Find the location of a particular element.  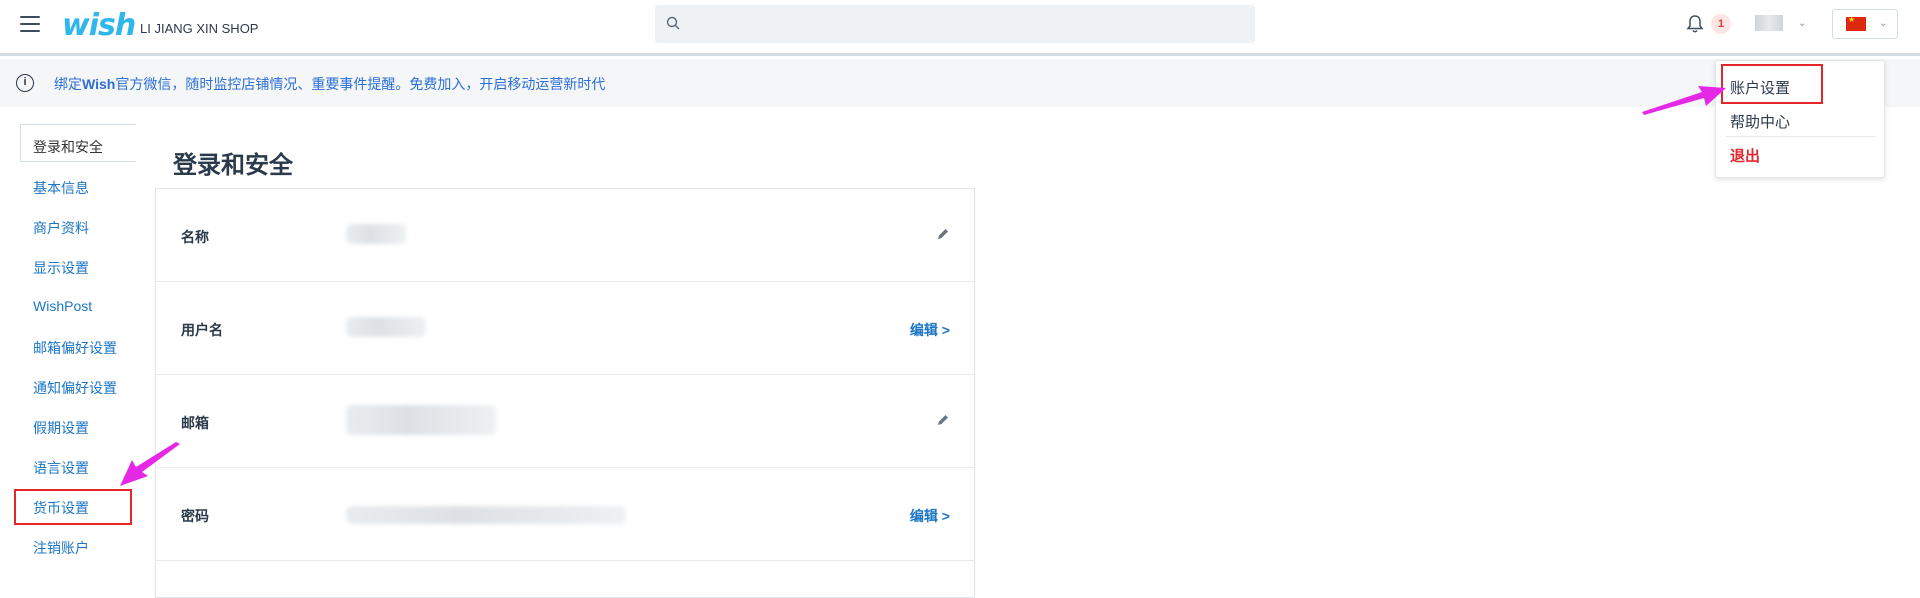

row-label: 邮箱 is located at coordinates (195, 423).